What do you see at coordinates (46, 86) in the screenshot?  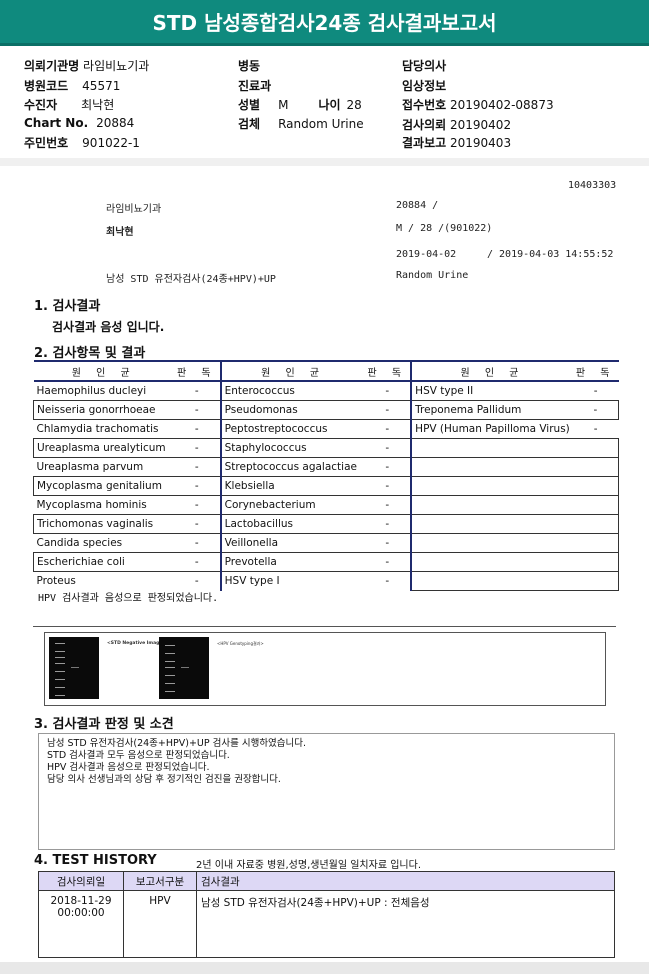 I see `code-label: 병원코드` at bounding box center [46, 86].